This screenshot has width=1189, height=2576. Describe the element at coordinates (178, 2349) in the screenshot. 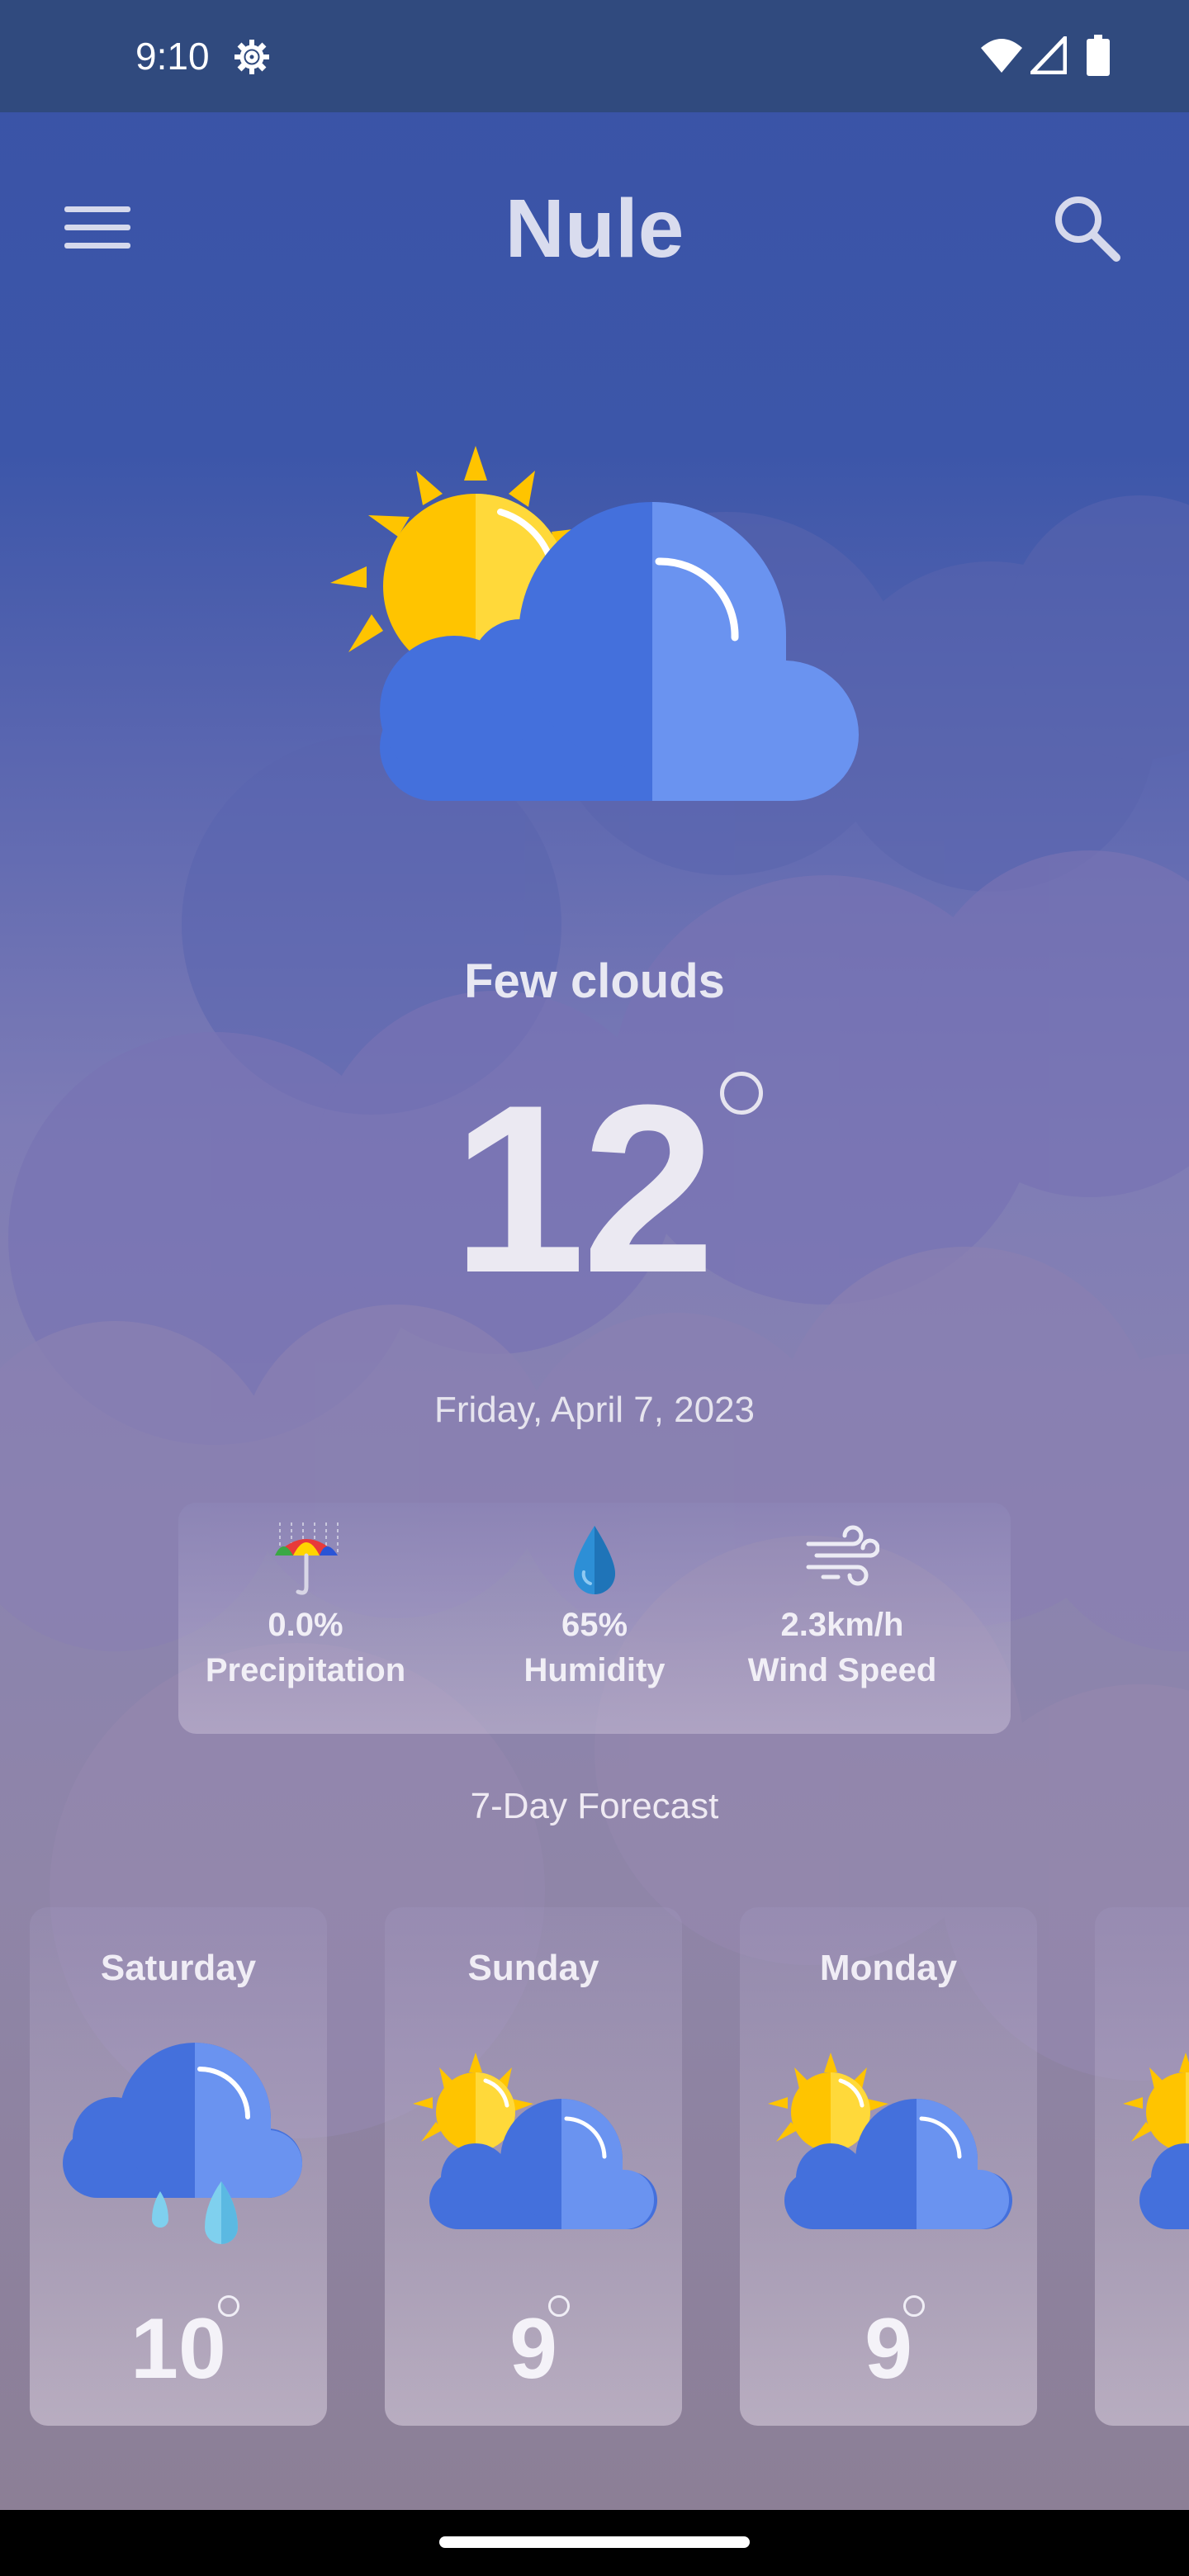

I see `forecast-temperature: 10` at that location.